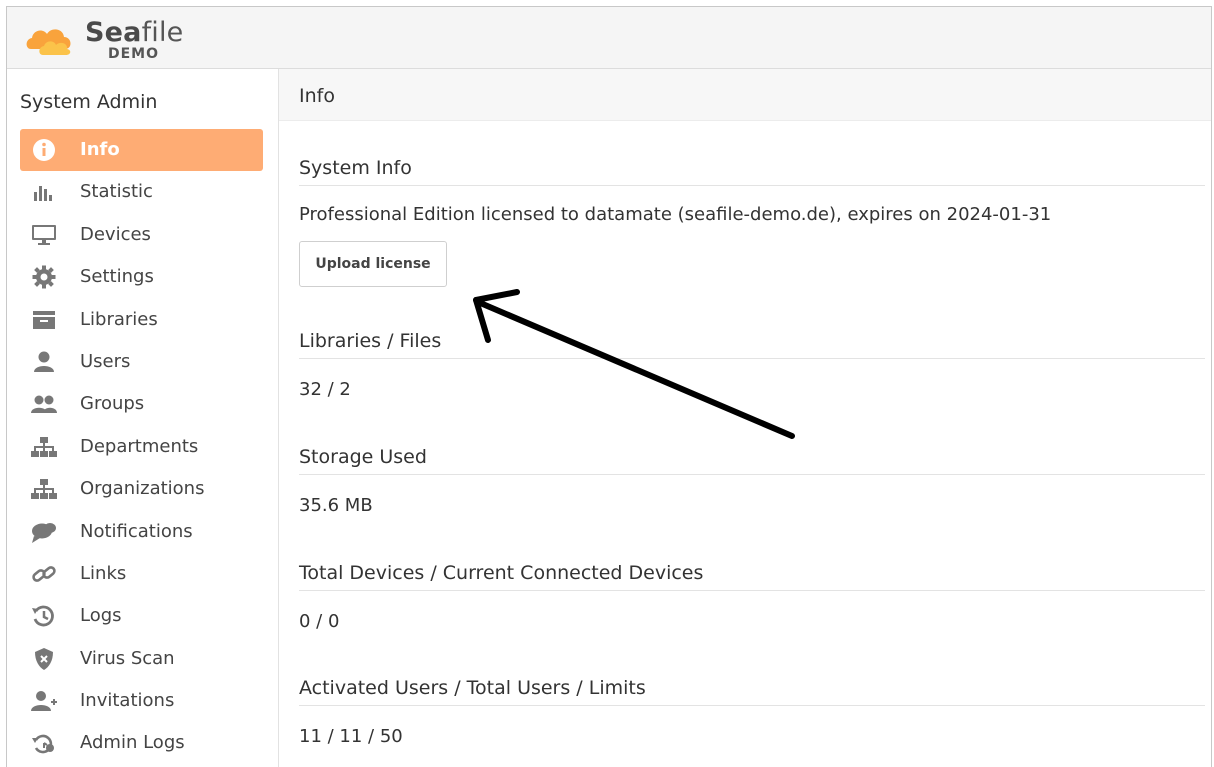 Image resolution: width=1214 pixels, height=767 pixels. Describe the element at coordinates (116, 192) in the screenshot. I see `sidebar-item-label: Statistic` at that location.